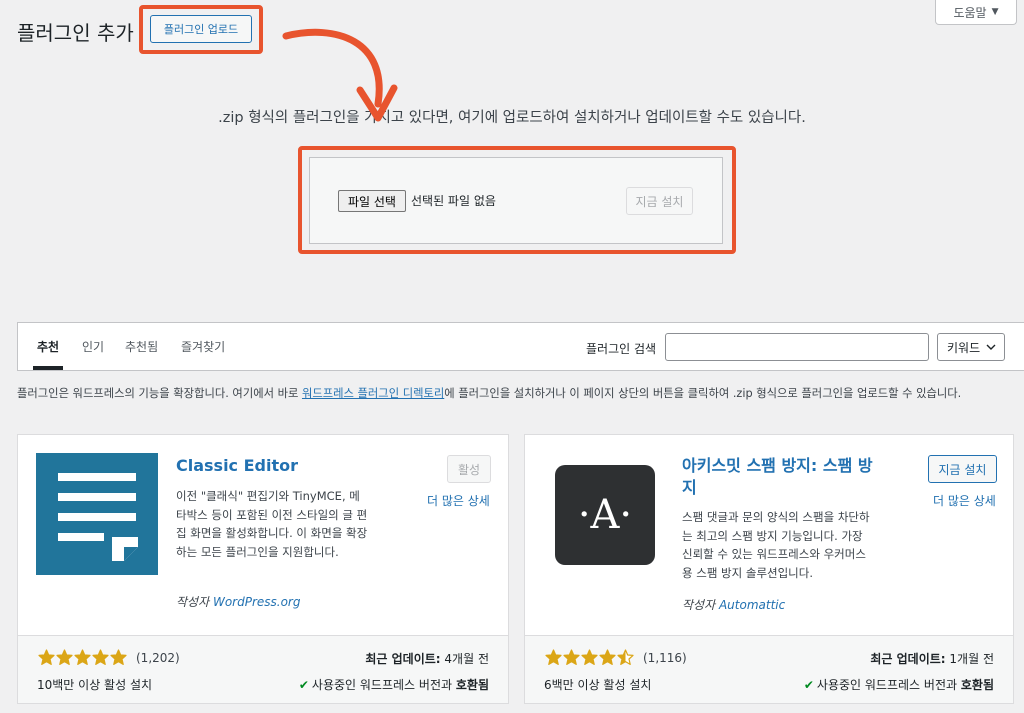 The height and width of the screenshot is (713, 1024). I want to click on search-type-select: 키워드, so click(971, 347).